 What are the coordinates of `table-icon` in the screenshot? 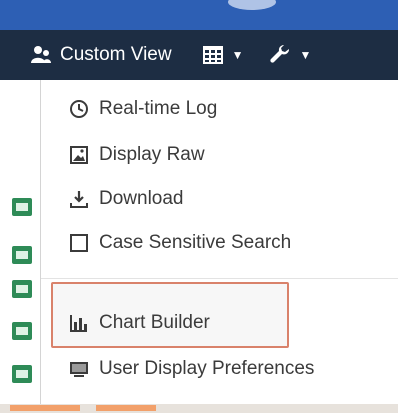 It's located at (212, 55).